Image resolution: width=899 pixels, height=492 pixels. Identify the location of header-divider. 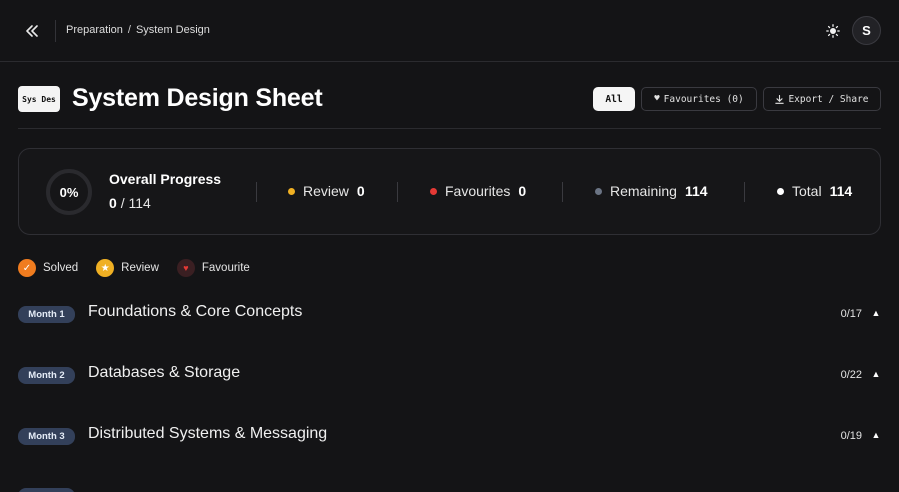
(449, 128).